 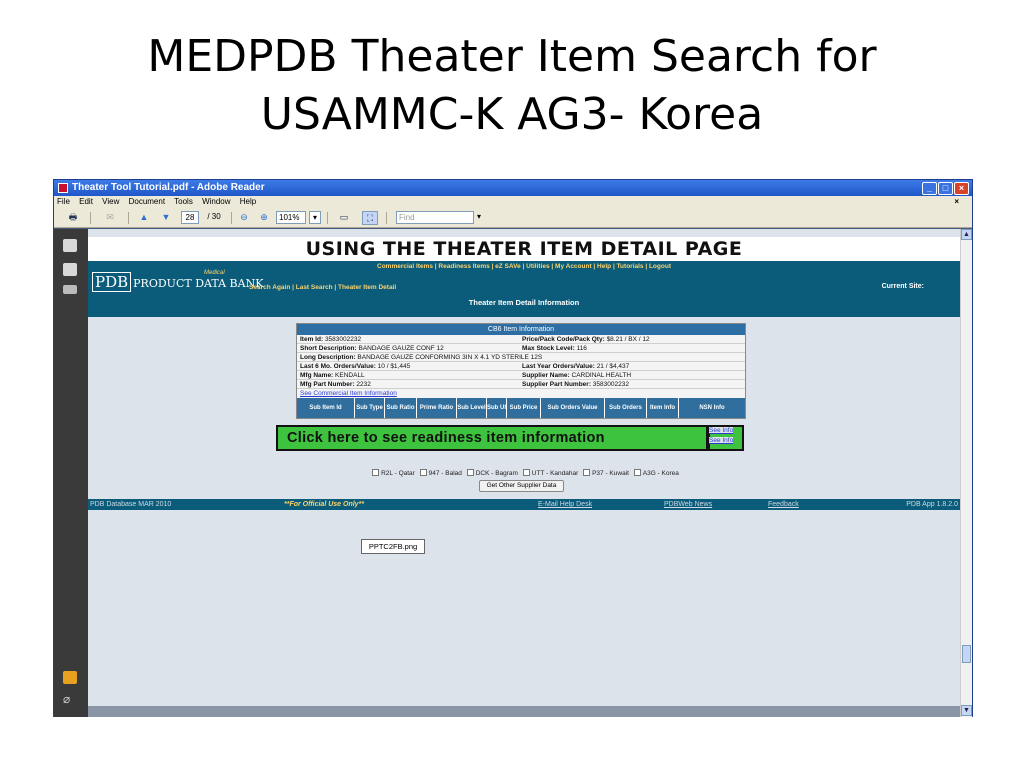 What do you see at coordinates (70, 269) in the screenshot?
I see `bookmarks-icon` at bounding box center [70, 269].